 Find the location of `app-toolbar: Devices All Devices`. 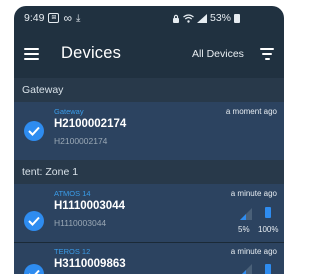

app-toolbar: Devices All Devices is located at coordinates (149, 54).